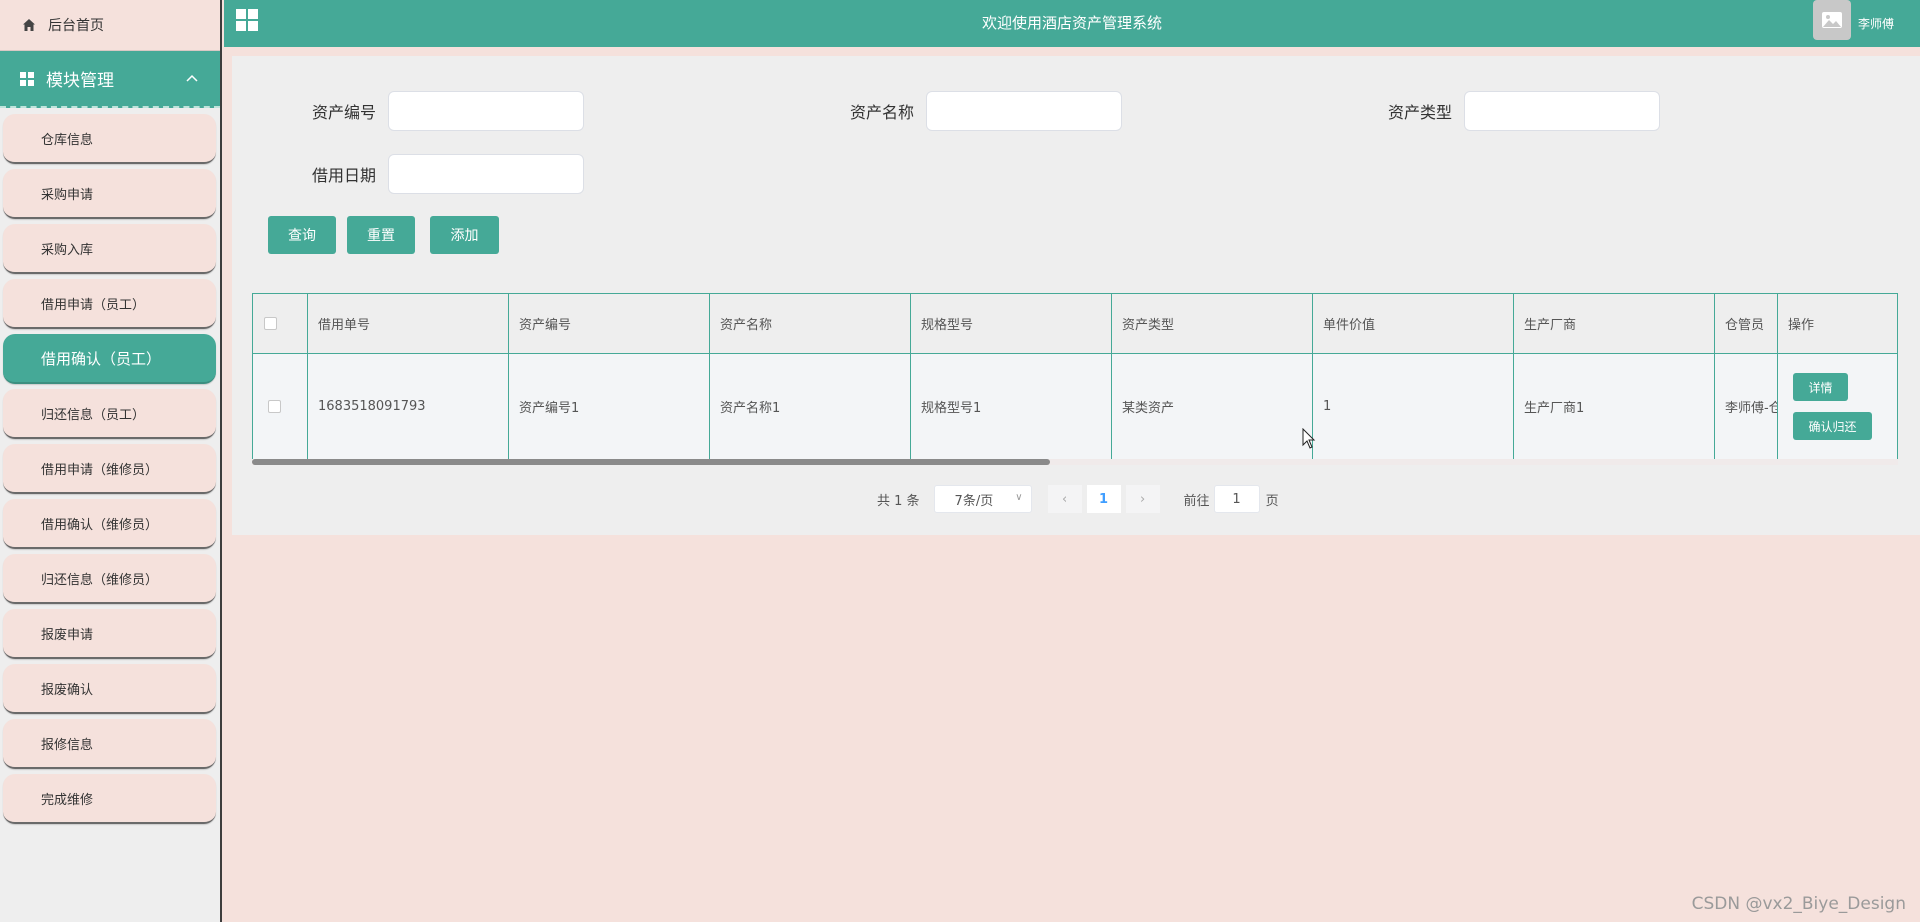 Image resolution: width=1920 pixels, height=922 pixels. I want to click on goto-page-input: 1, so click(1236, 499).